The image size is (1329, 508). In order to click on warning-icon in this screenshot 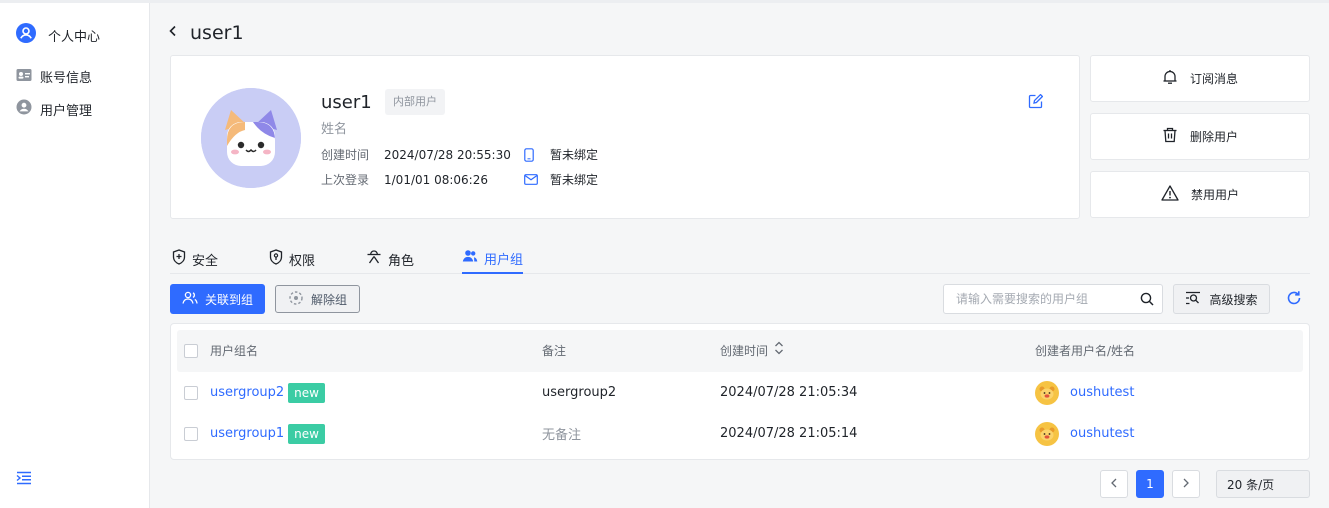, I will do `click(1170, 194)`.